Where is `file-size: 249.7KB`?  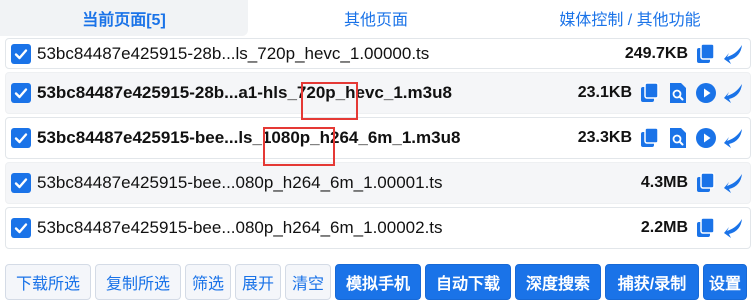
file-size: 249.7KB is located at coordinates (656, 53).